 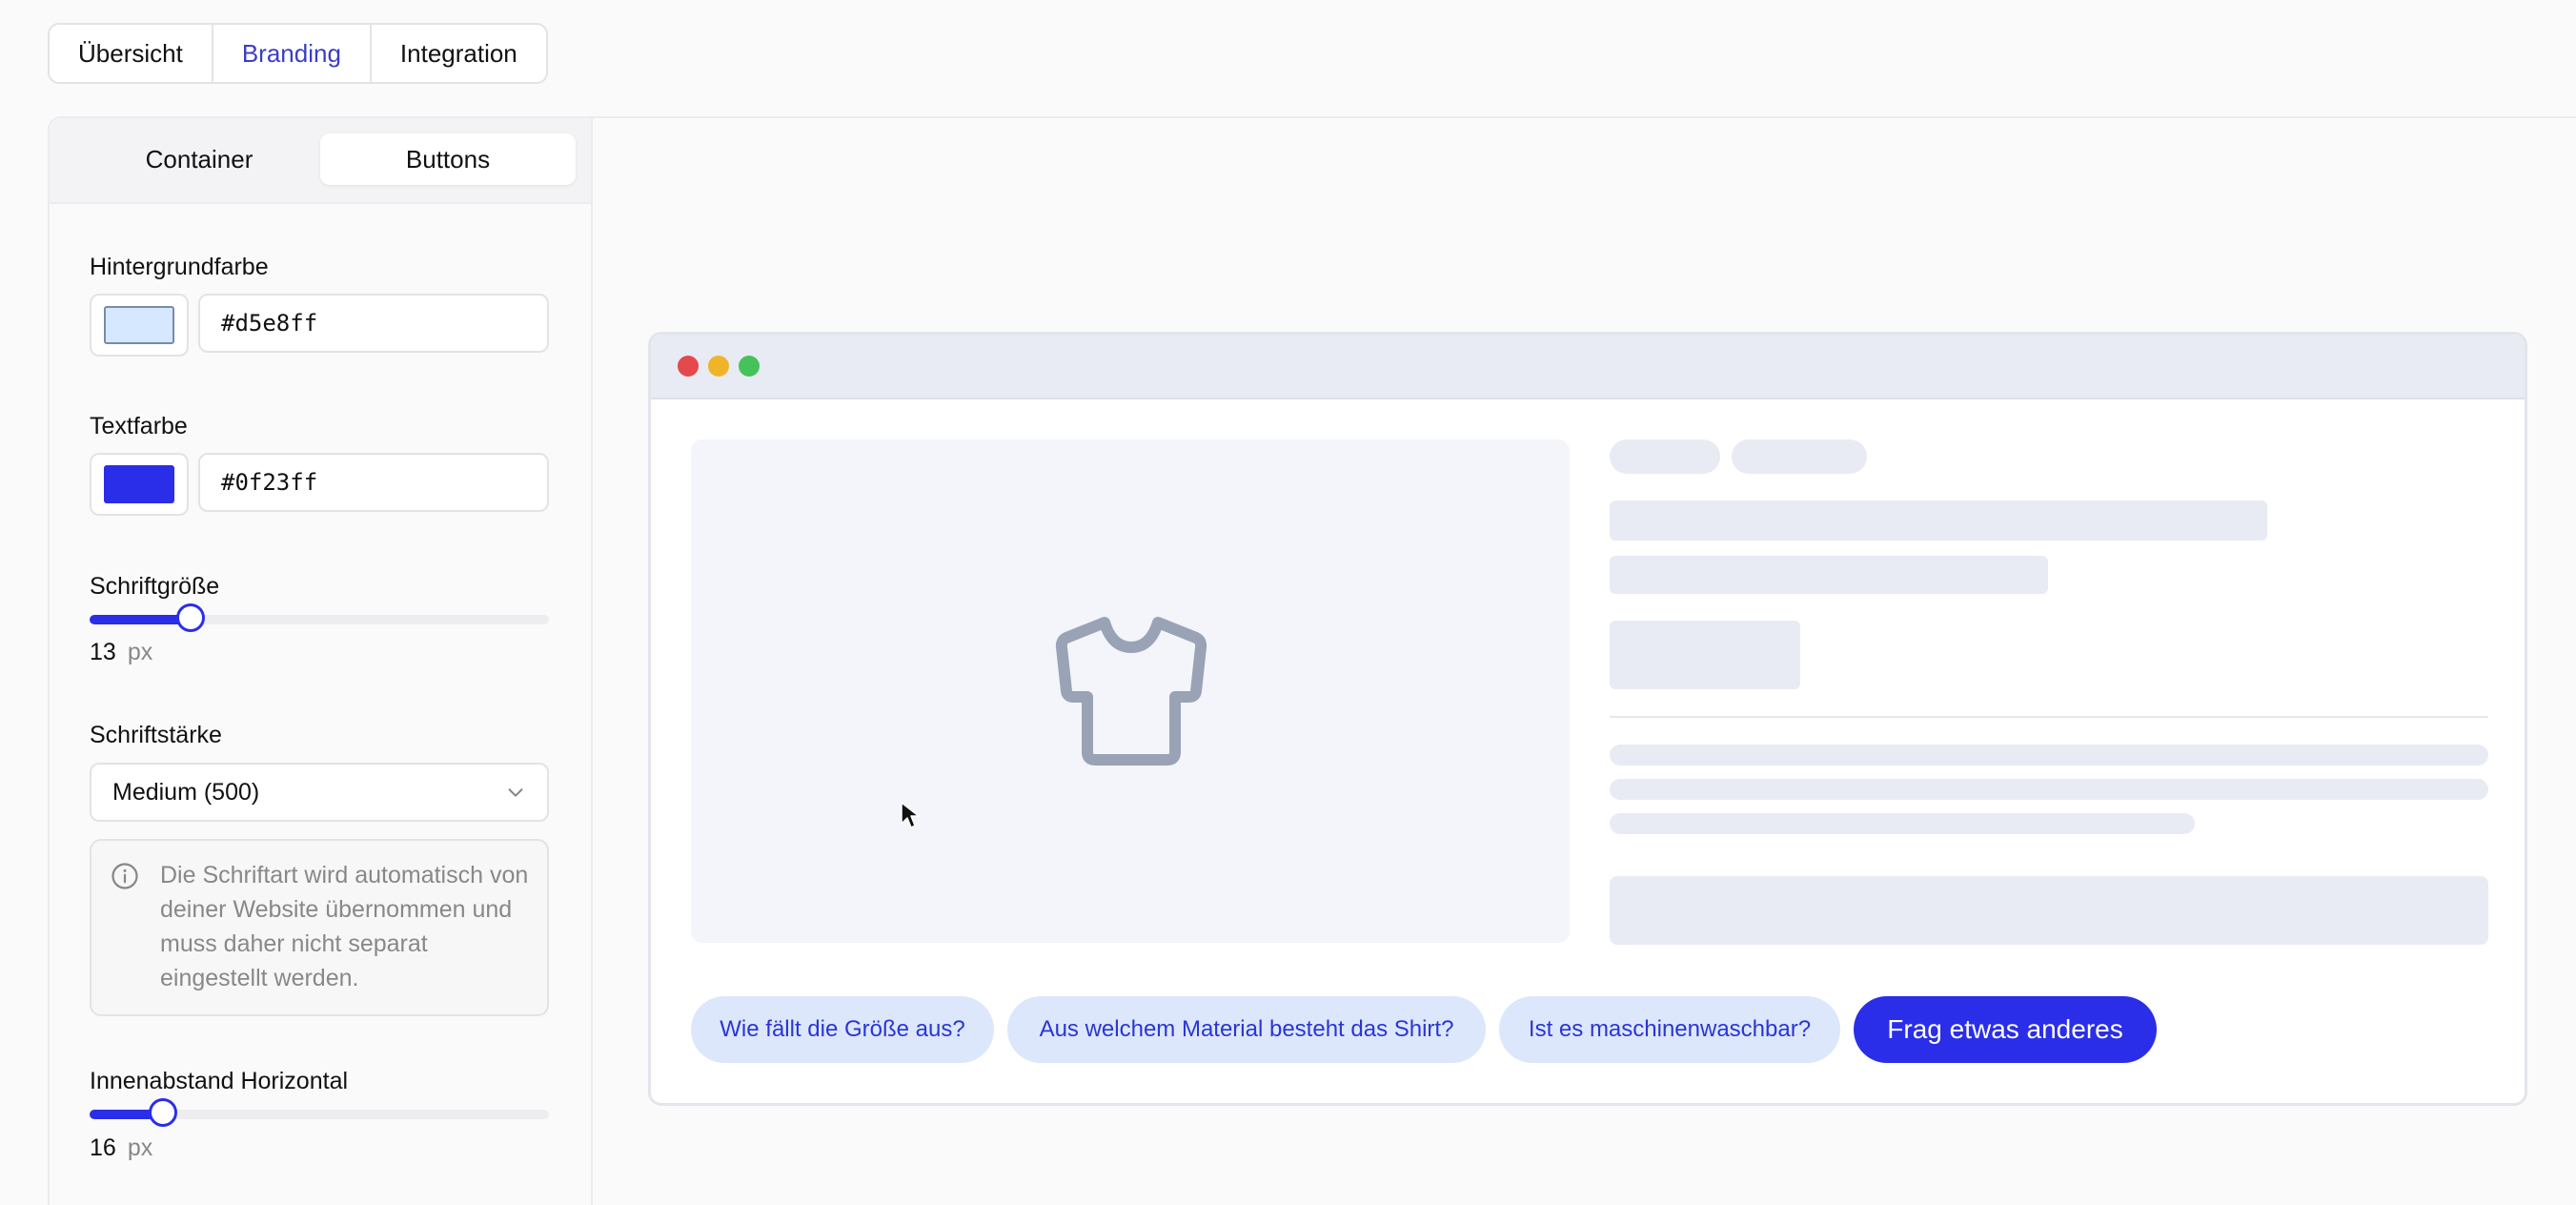 What do you see at coordinates (2006, 1029) in the screenshot?
I see `ask-something-else-button: Frag etwas anderes` at bounding box center [2006, 1029].